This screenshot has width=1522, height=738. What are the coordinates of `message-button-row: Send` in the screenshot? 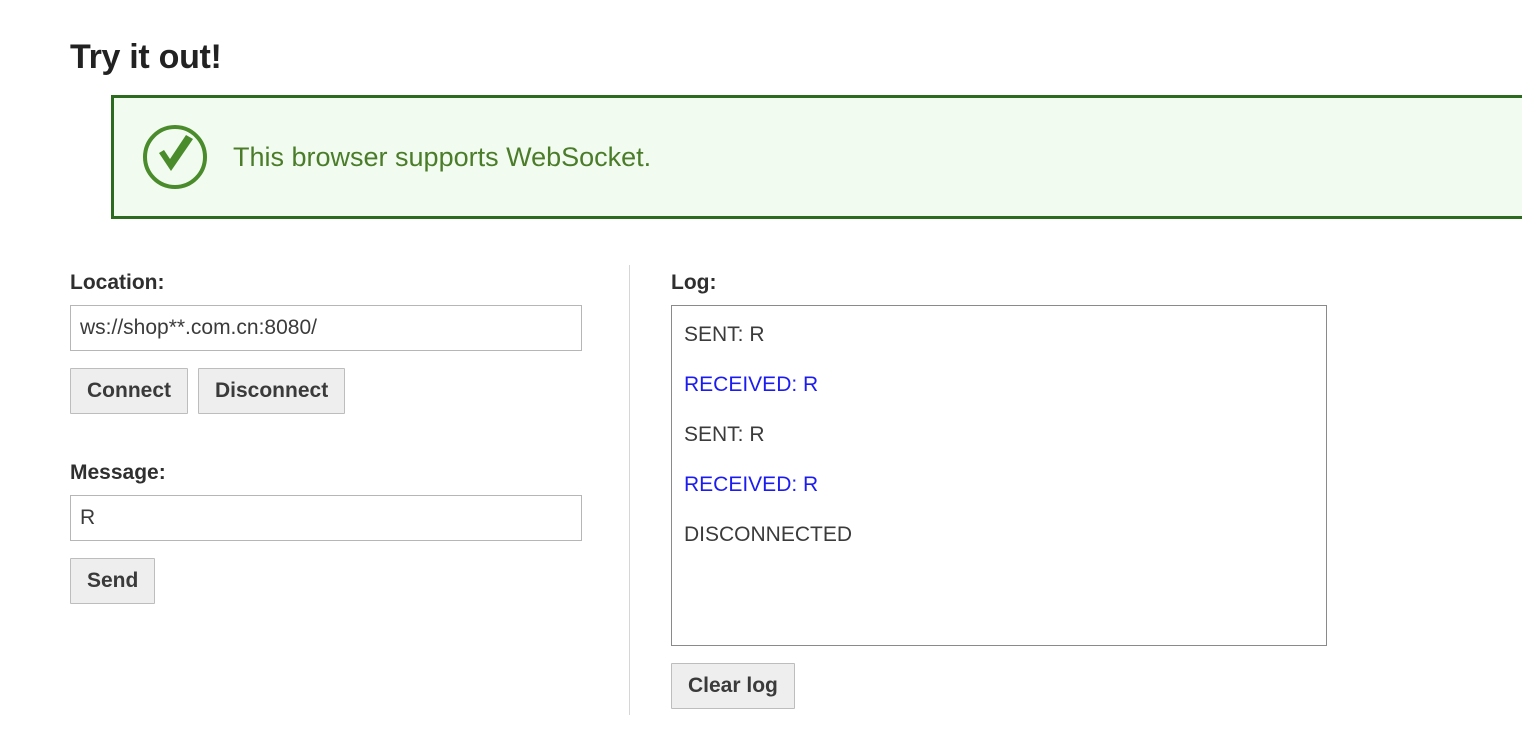 It's located at (330, 581).